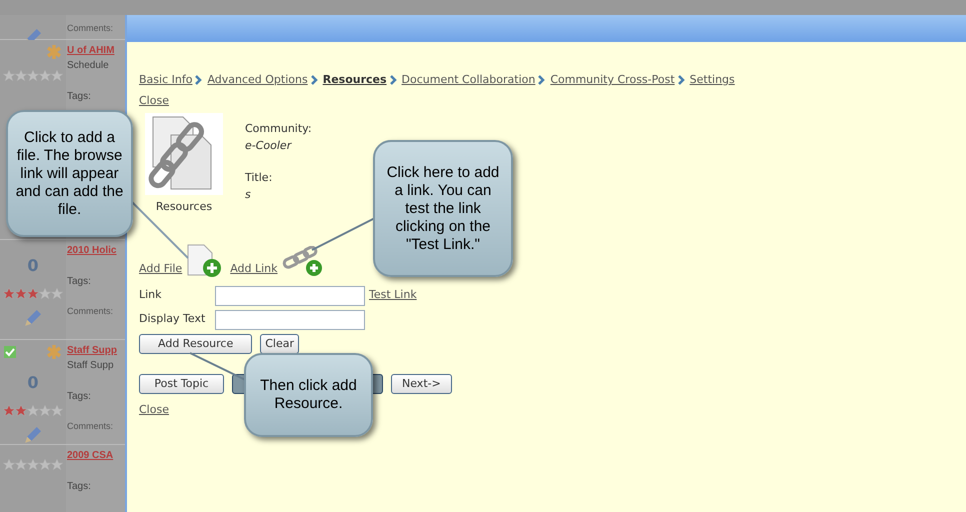 This screenshot has height=512, width=966. What do you see at coordinates (151, 295) in the screenshot?
I see `field-label: Link` at bounding box center [151, 295].